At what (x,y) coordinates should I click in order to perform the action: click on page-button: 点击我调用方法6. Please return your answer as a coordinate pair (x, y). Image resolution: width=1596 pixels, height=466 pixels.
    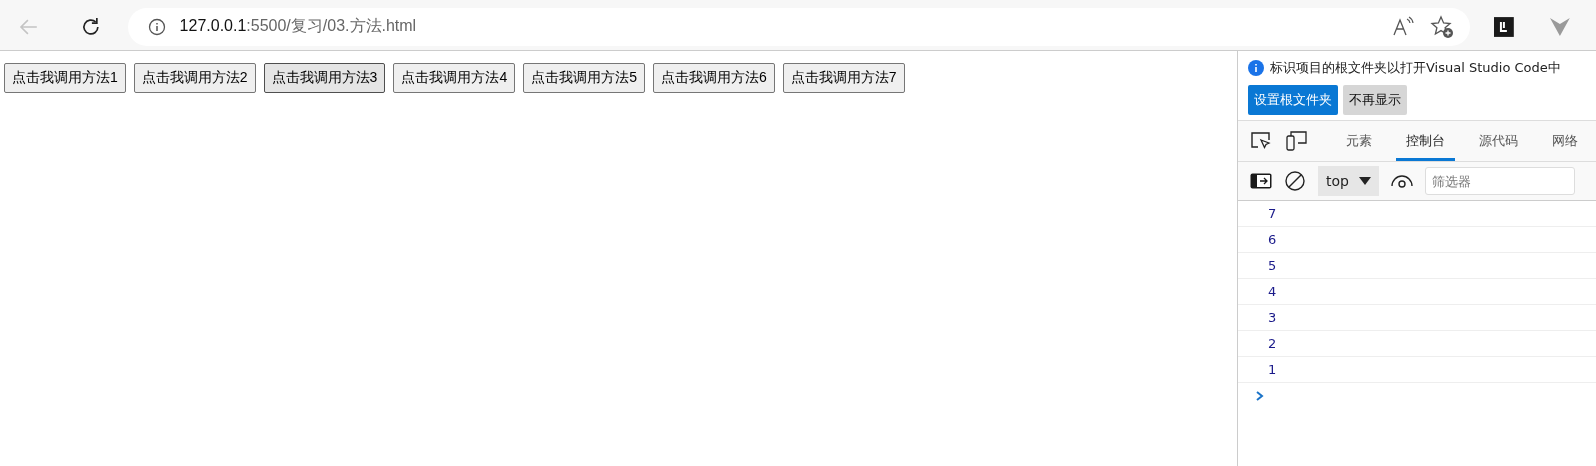
    Looking at the image, I should click on (714, 78).